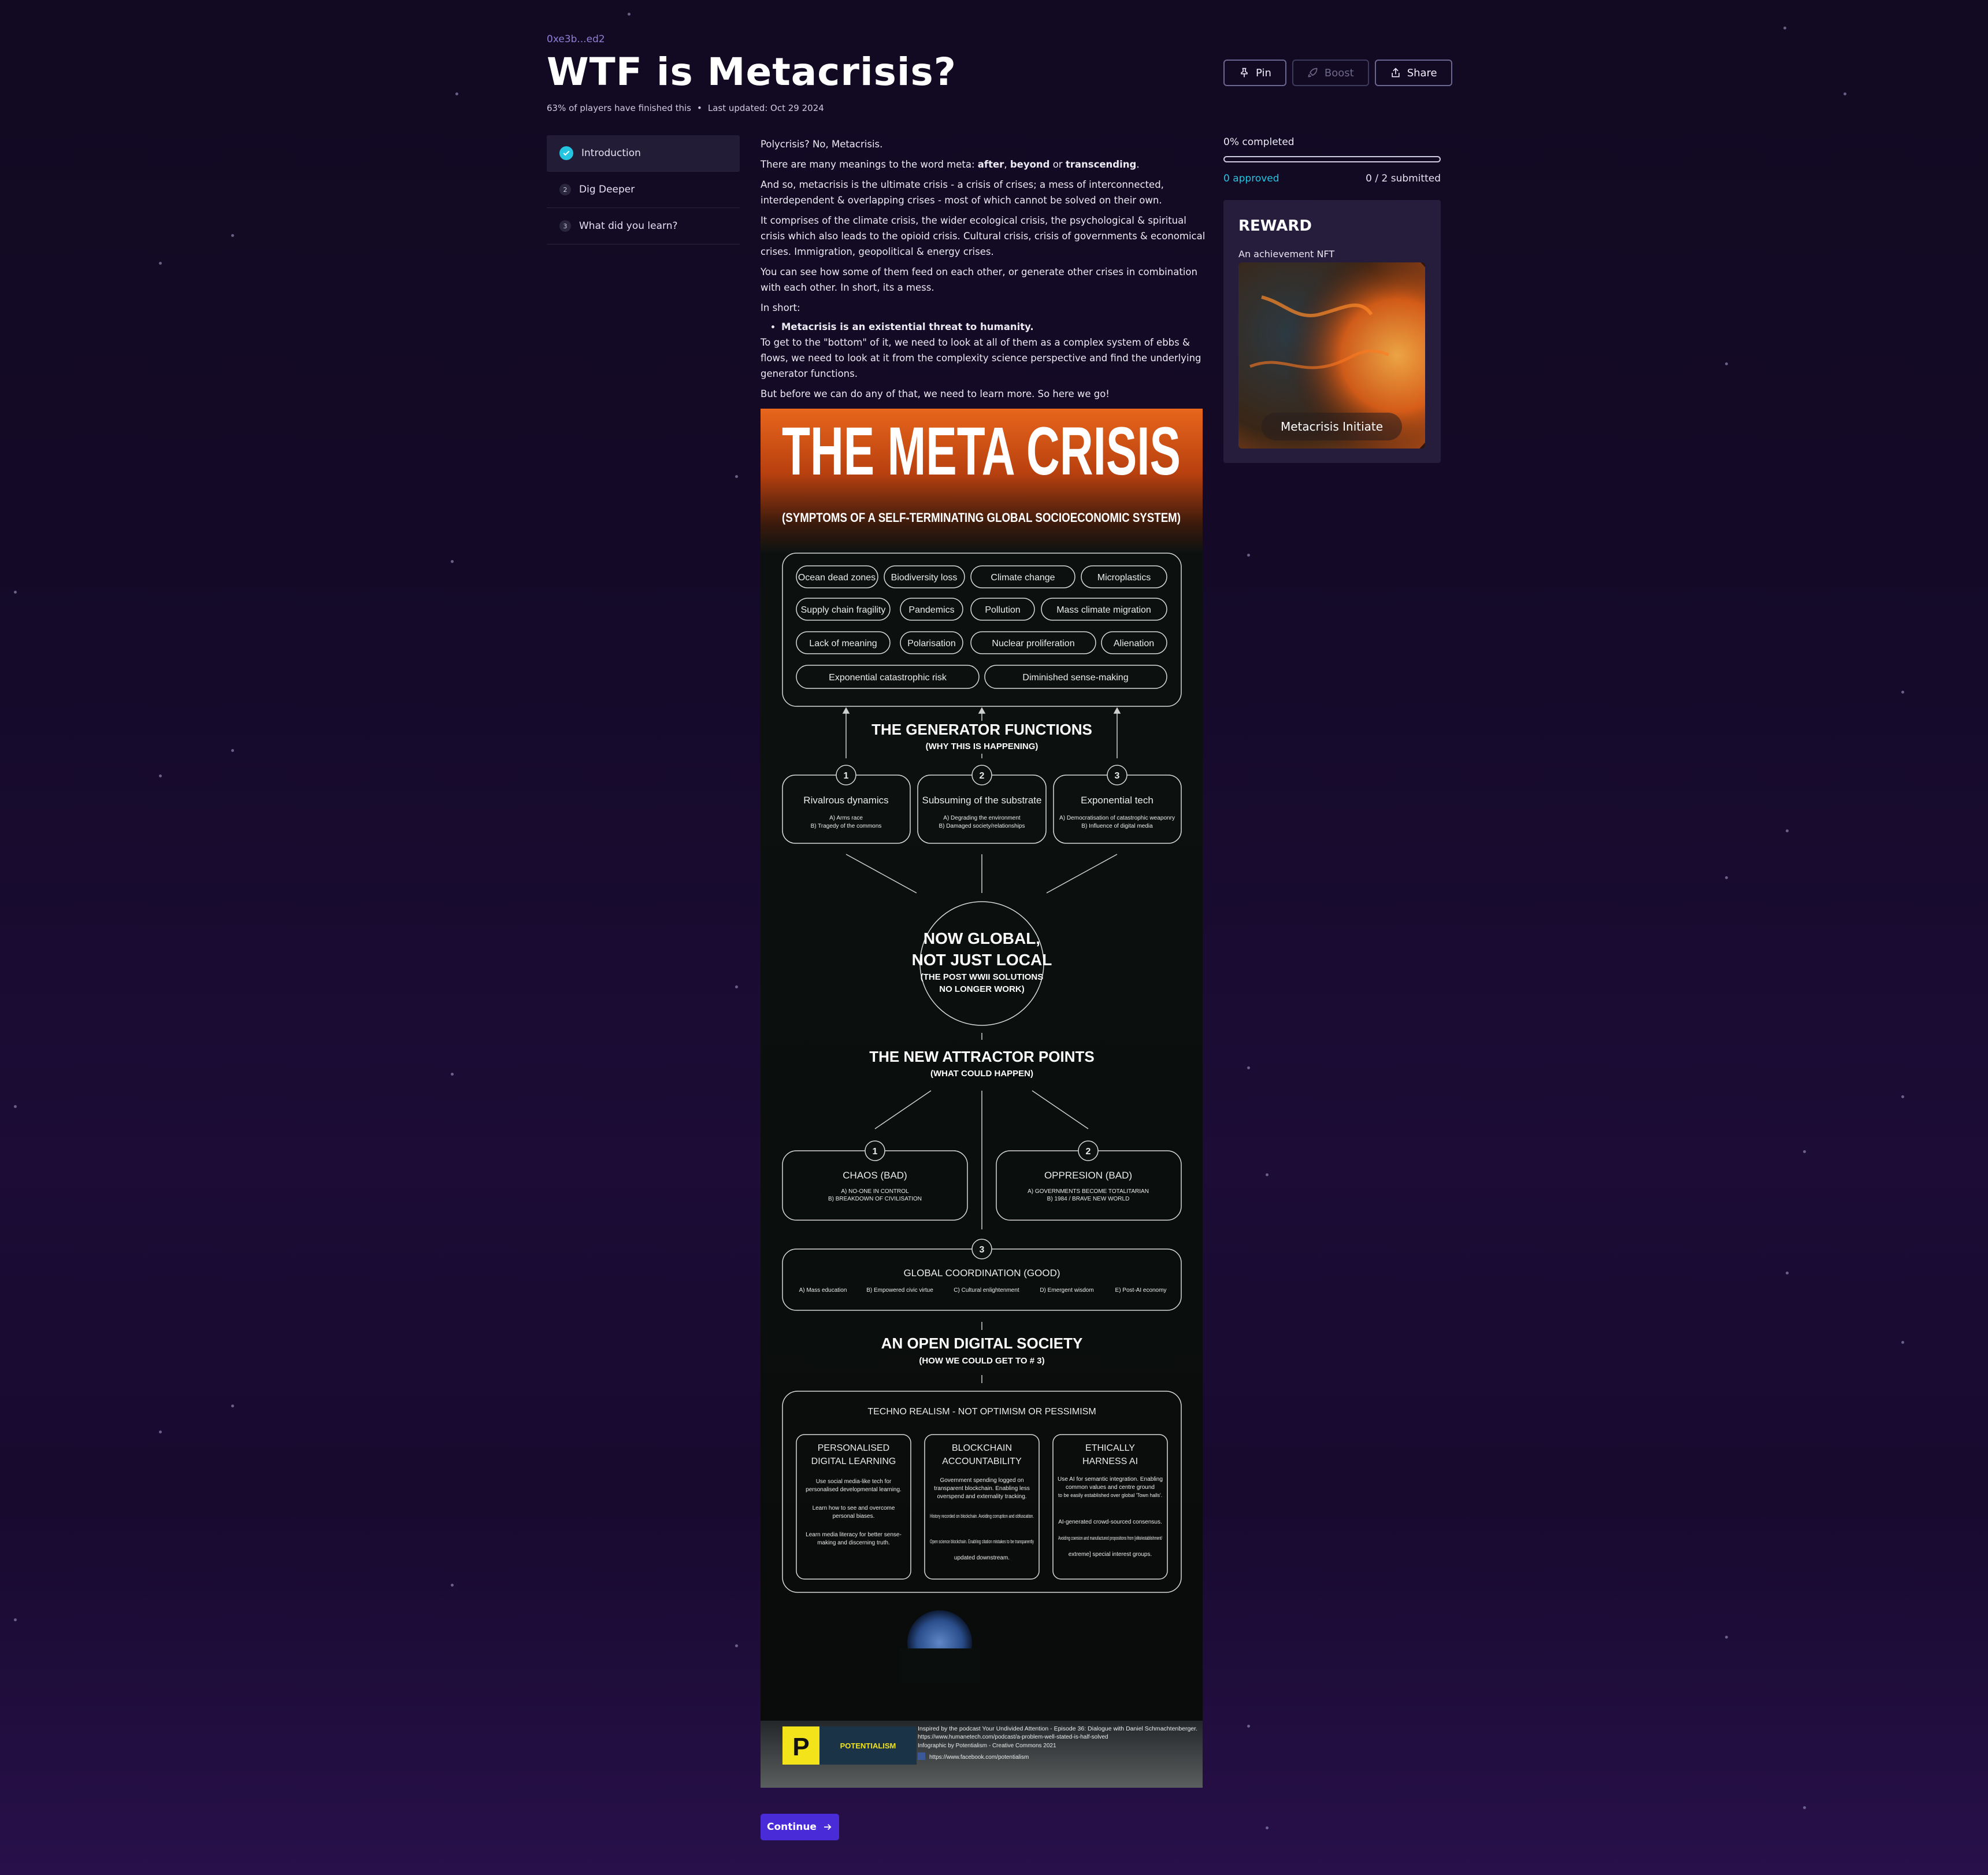  What do you see at coordinates (981, 938) in the screenshot?
I see `global-line: NOW GLOBAL,` at bounding box center [981, 938].